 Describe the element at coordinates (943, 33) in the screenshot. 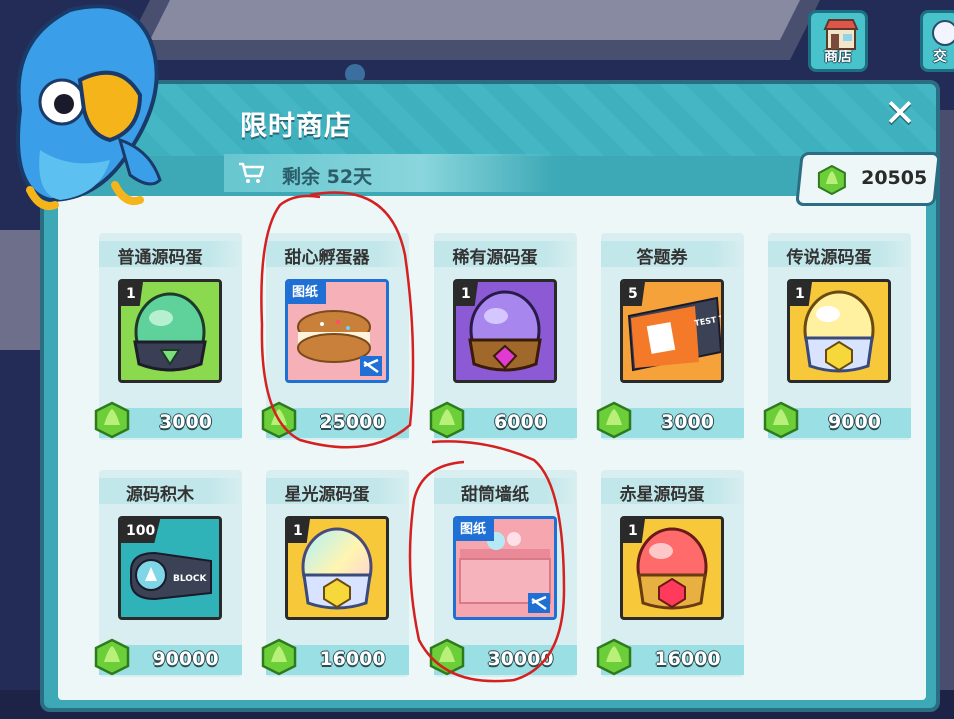

I see `exchange-icon` at that location.